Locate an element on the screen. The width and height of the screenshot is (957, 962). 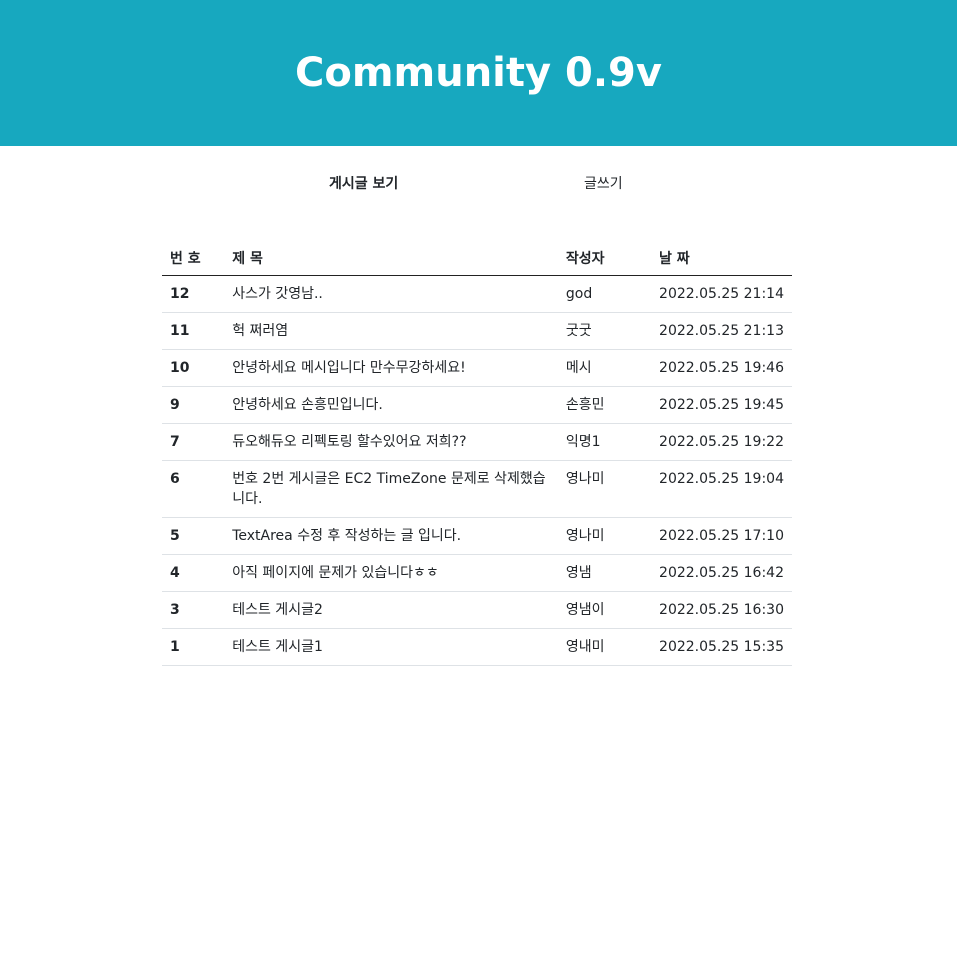
header-title: 제 목 is located at coordinates (391, 258).